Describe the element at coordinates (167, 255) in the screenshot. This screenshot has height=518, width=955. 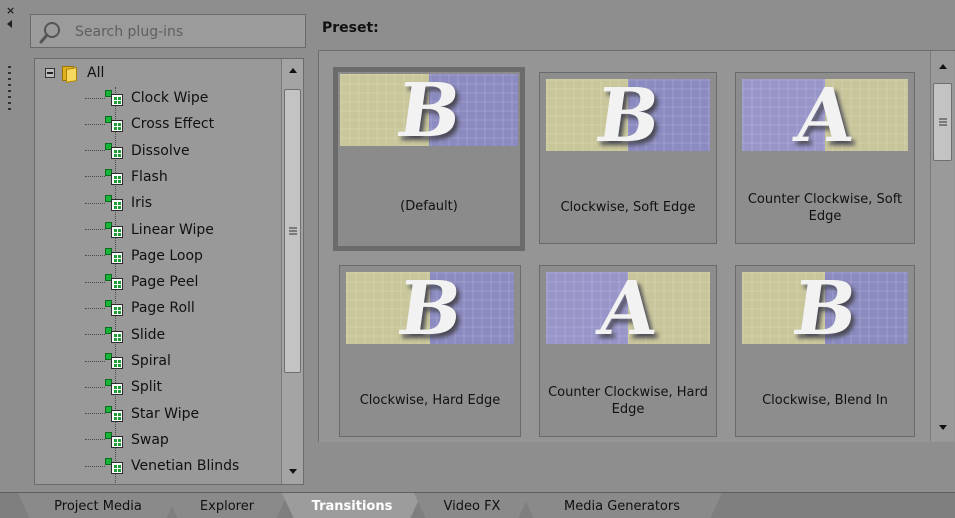
I see `tree-item-label: Page Loop` at that location.